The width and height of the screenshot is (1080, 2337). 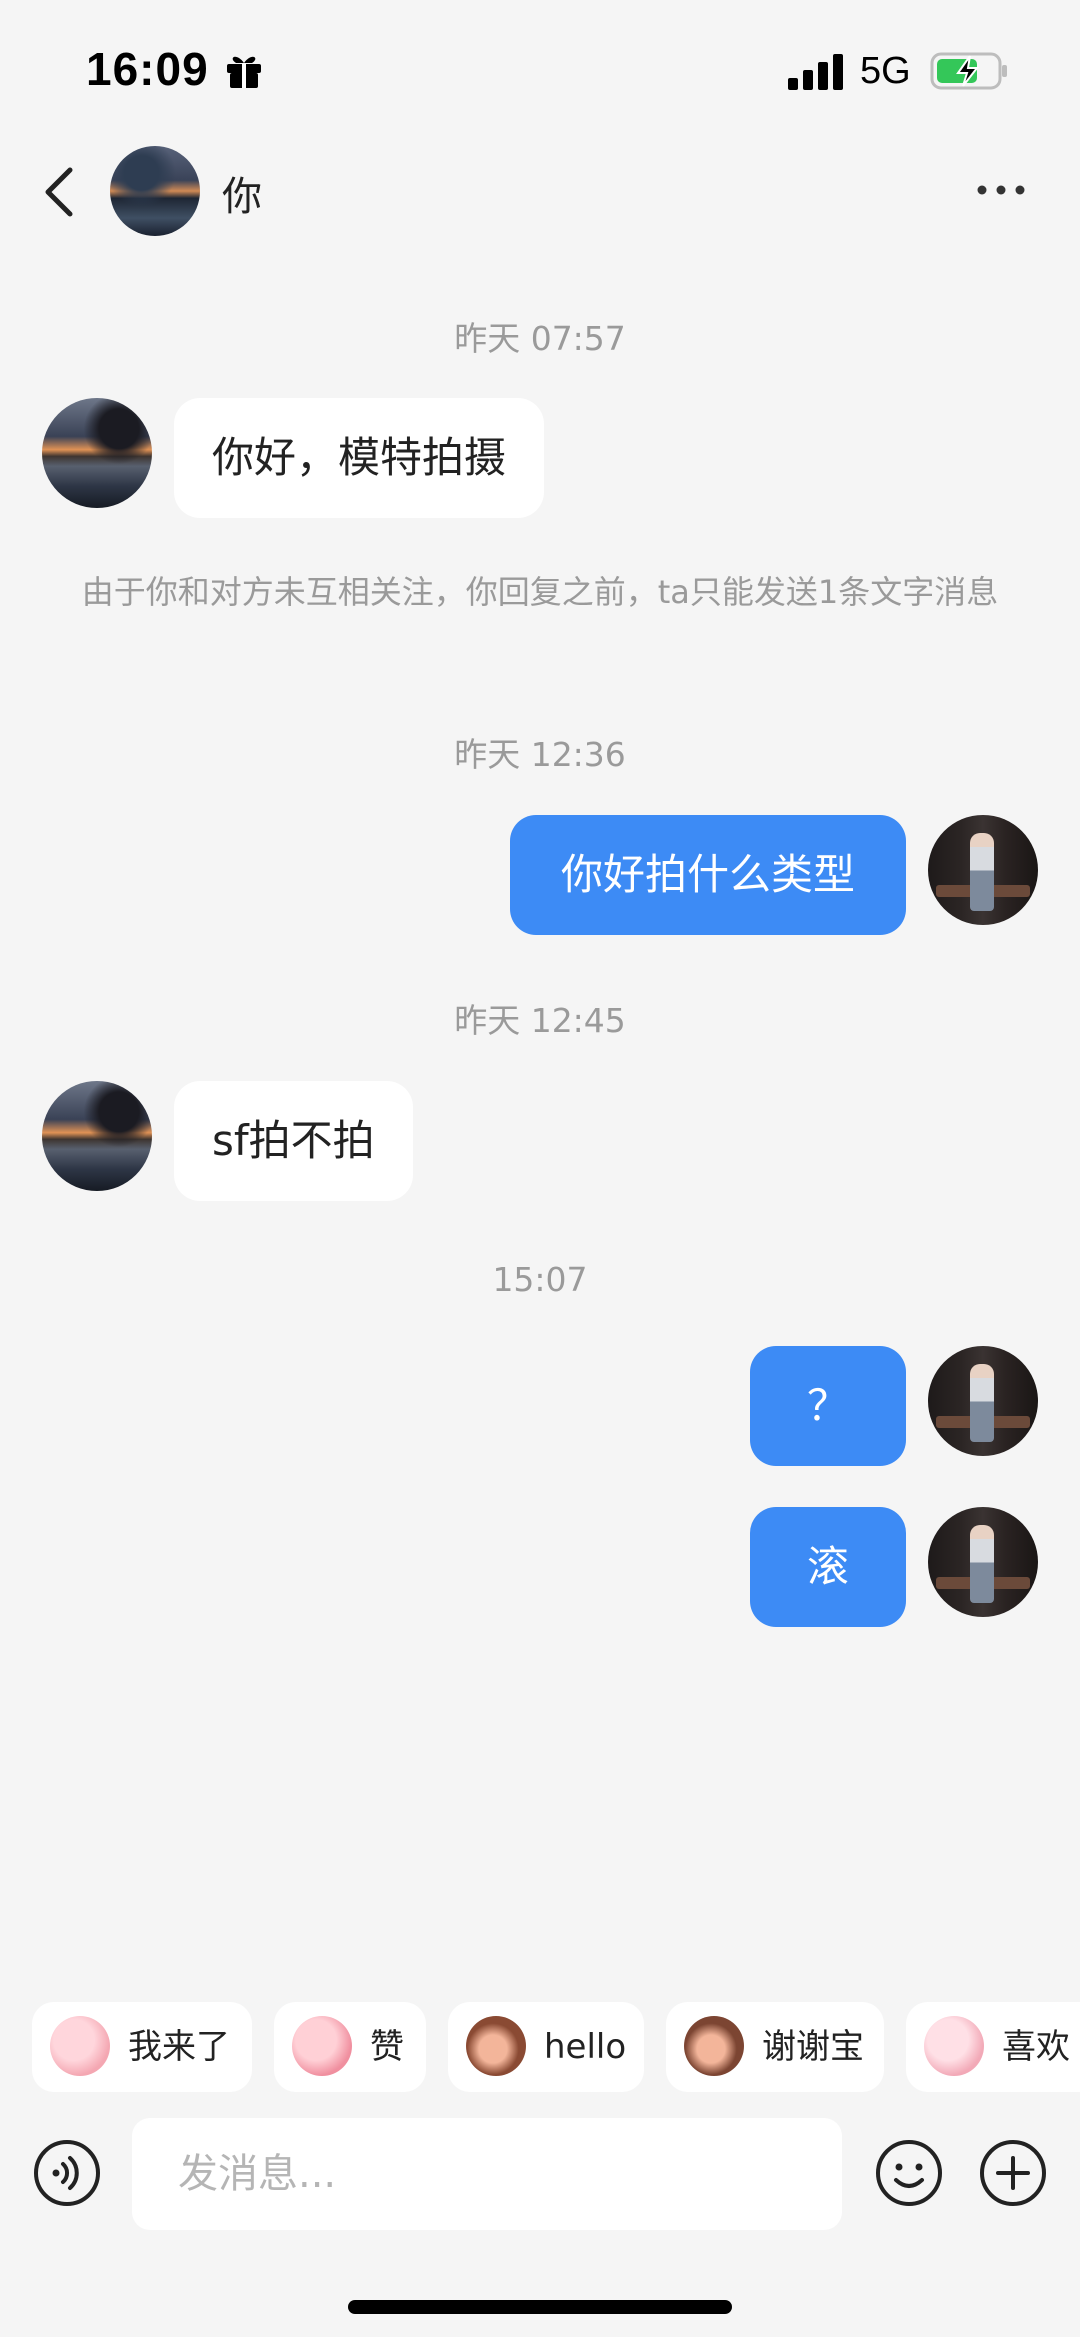 What do you see at coordinates (155, 191) in the screenshot?
I see `header-avatar` at bounding box center [155, 191].